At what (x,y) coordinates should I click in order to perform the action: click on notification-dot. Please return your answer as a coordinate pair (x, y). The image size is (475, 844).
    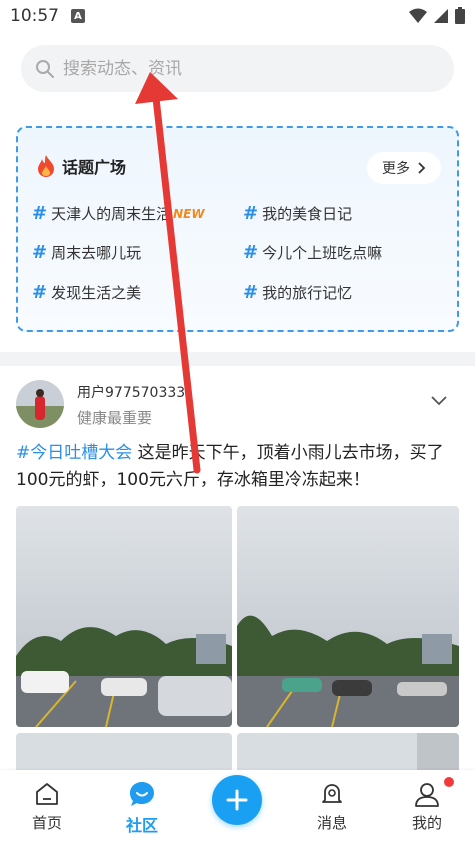
    Looking at the image, I should click on (449, 782).